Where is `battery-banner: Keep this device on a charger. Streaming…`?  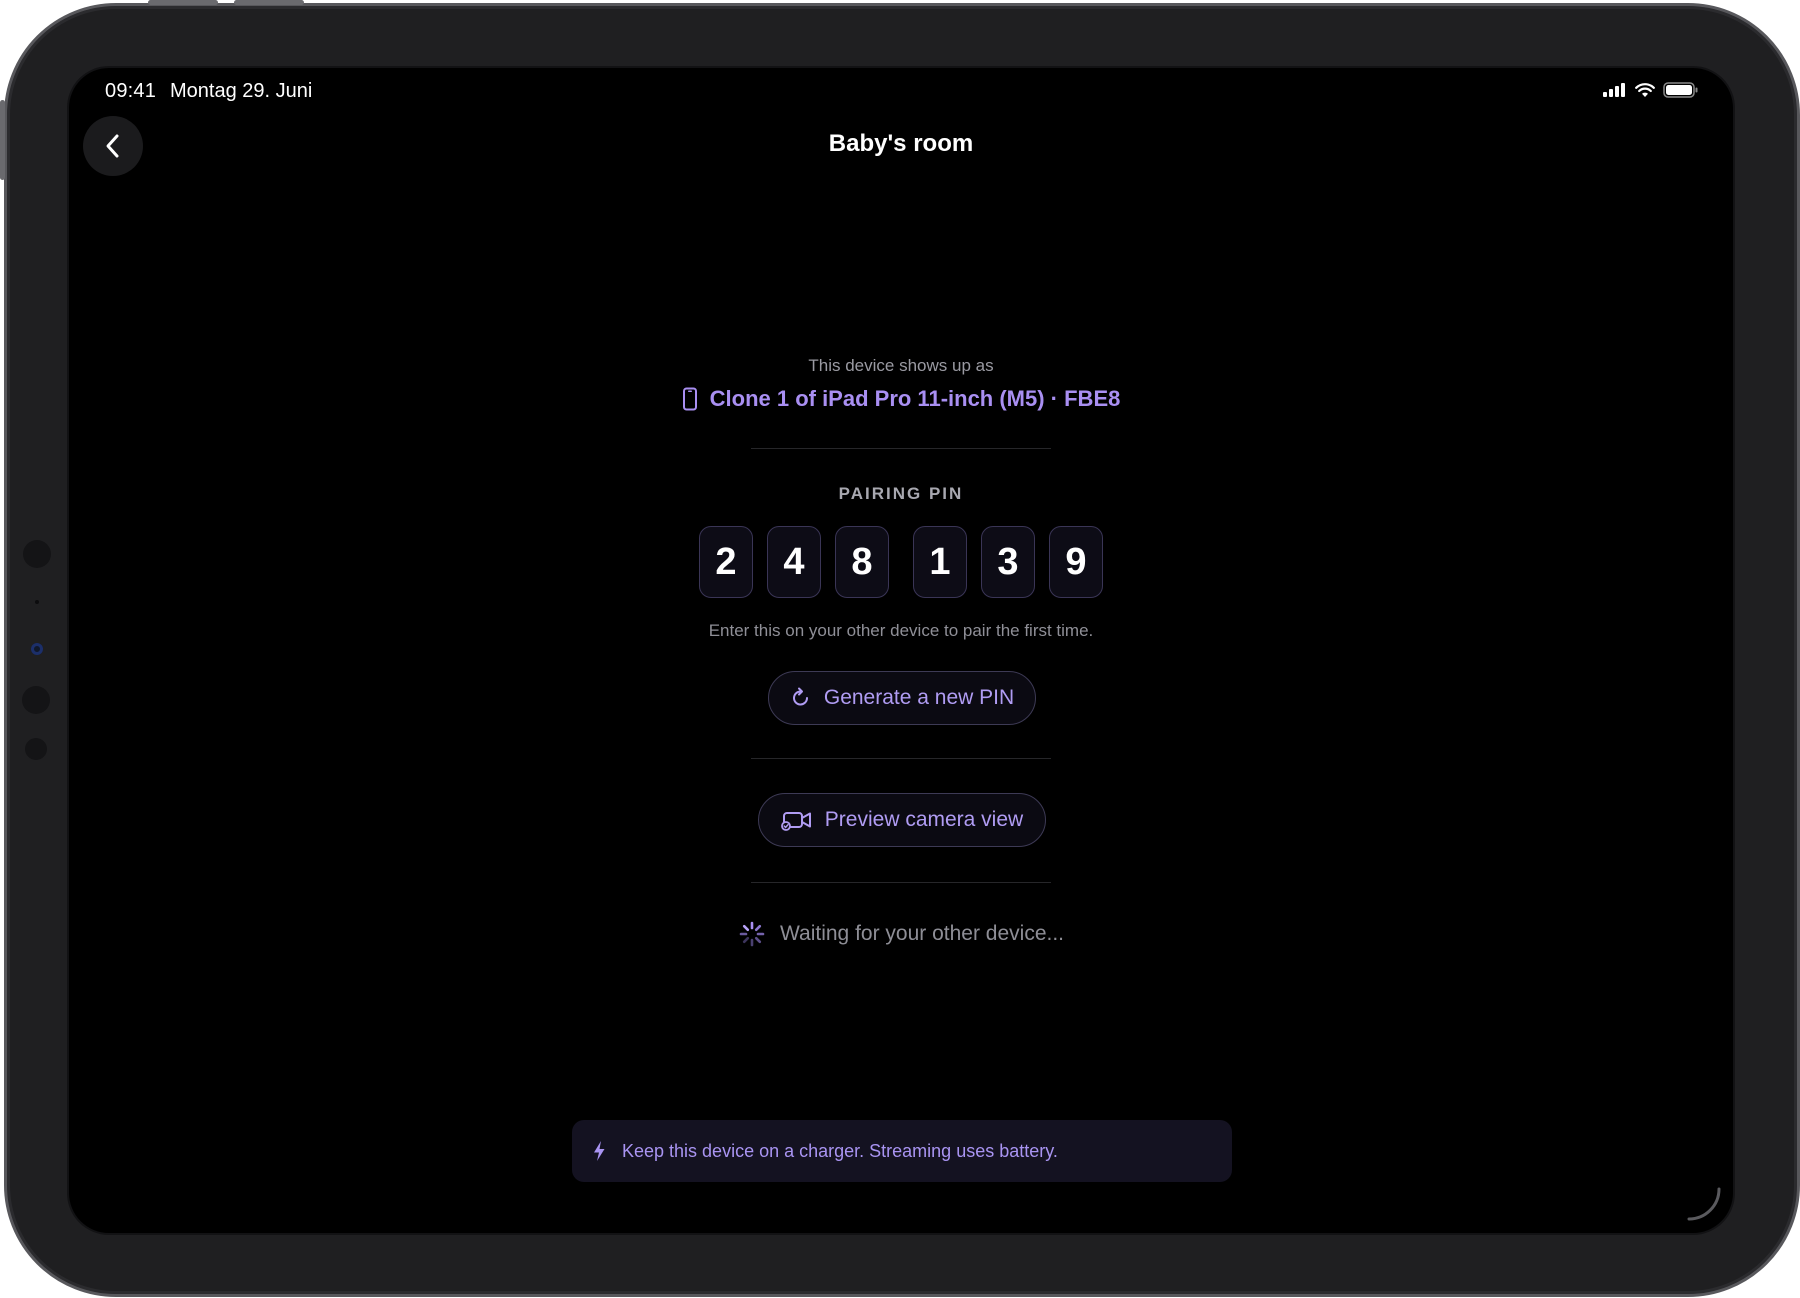 battery-banner: Keep this device on a charger. Streaming… is located at coordinates (902, 1151).